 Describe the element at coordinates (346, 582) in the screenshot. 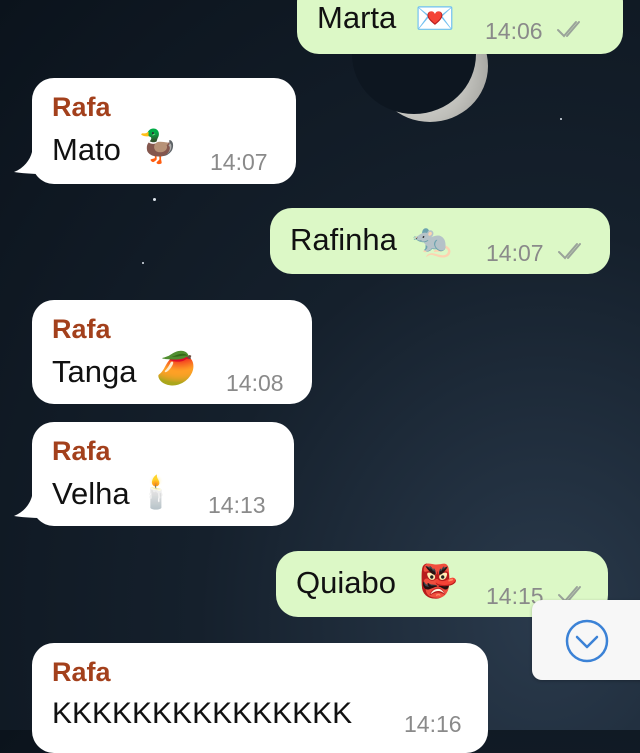

I see `message-text: Quiabo` at that location.